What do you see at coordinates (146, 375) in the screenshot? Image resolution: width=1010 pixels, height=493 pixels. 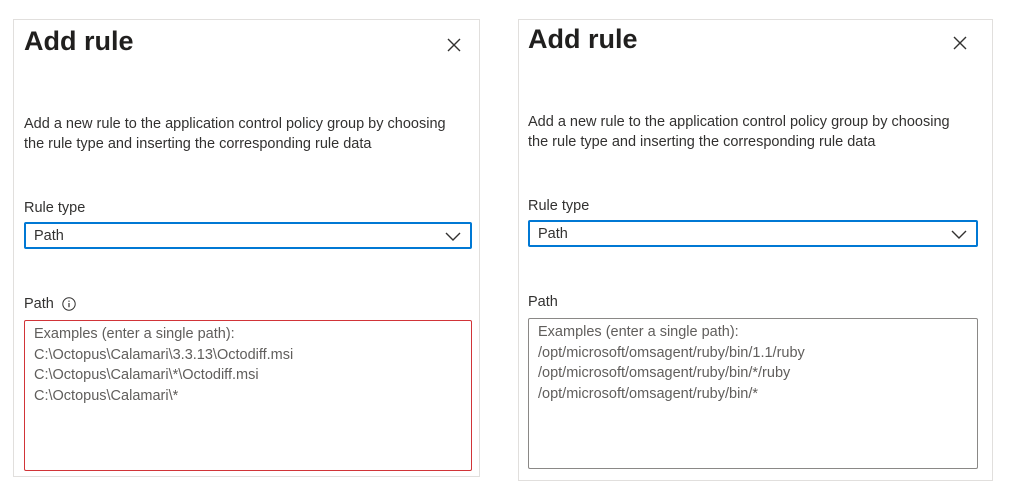 I see `placeholder-line: C:\Octopus\Calamari\*\Octodiff.msi` at bounding box center [146, 375].